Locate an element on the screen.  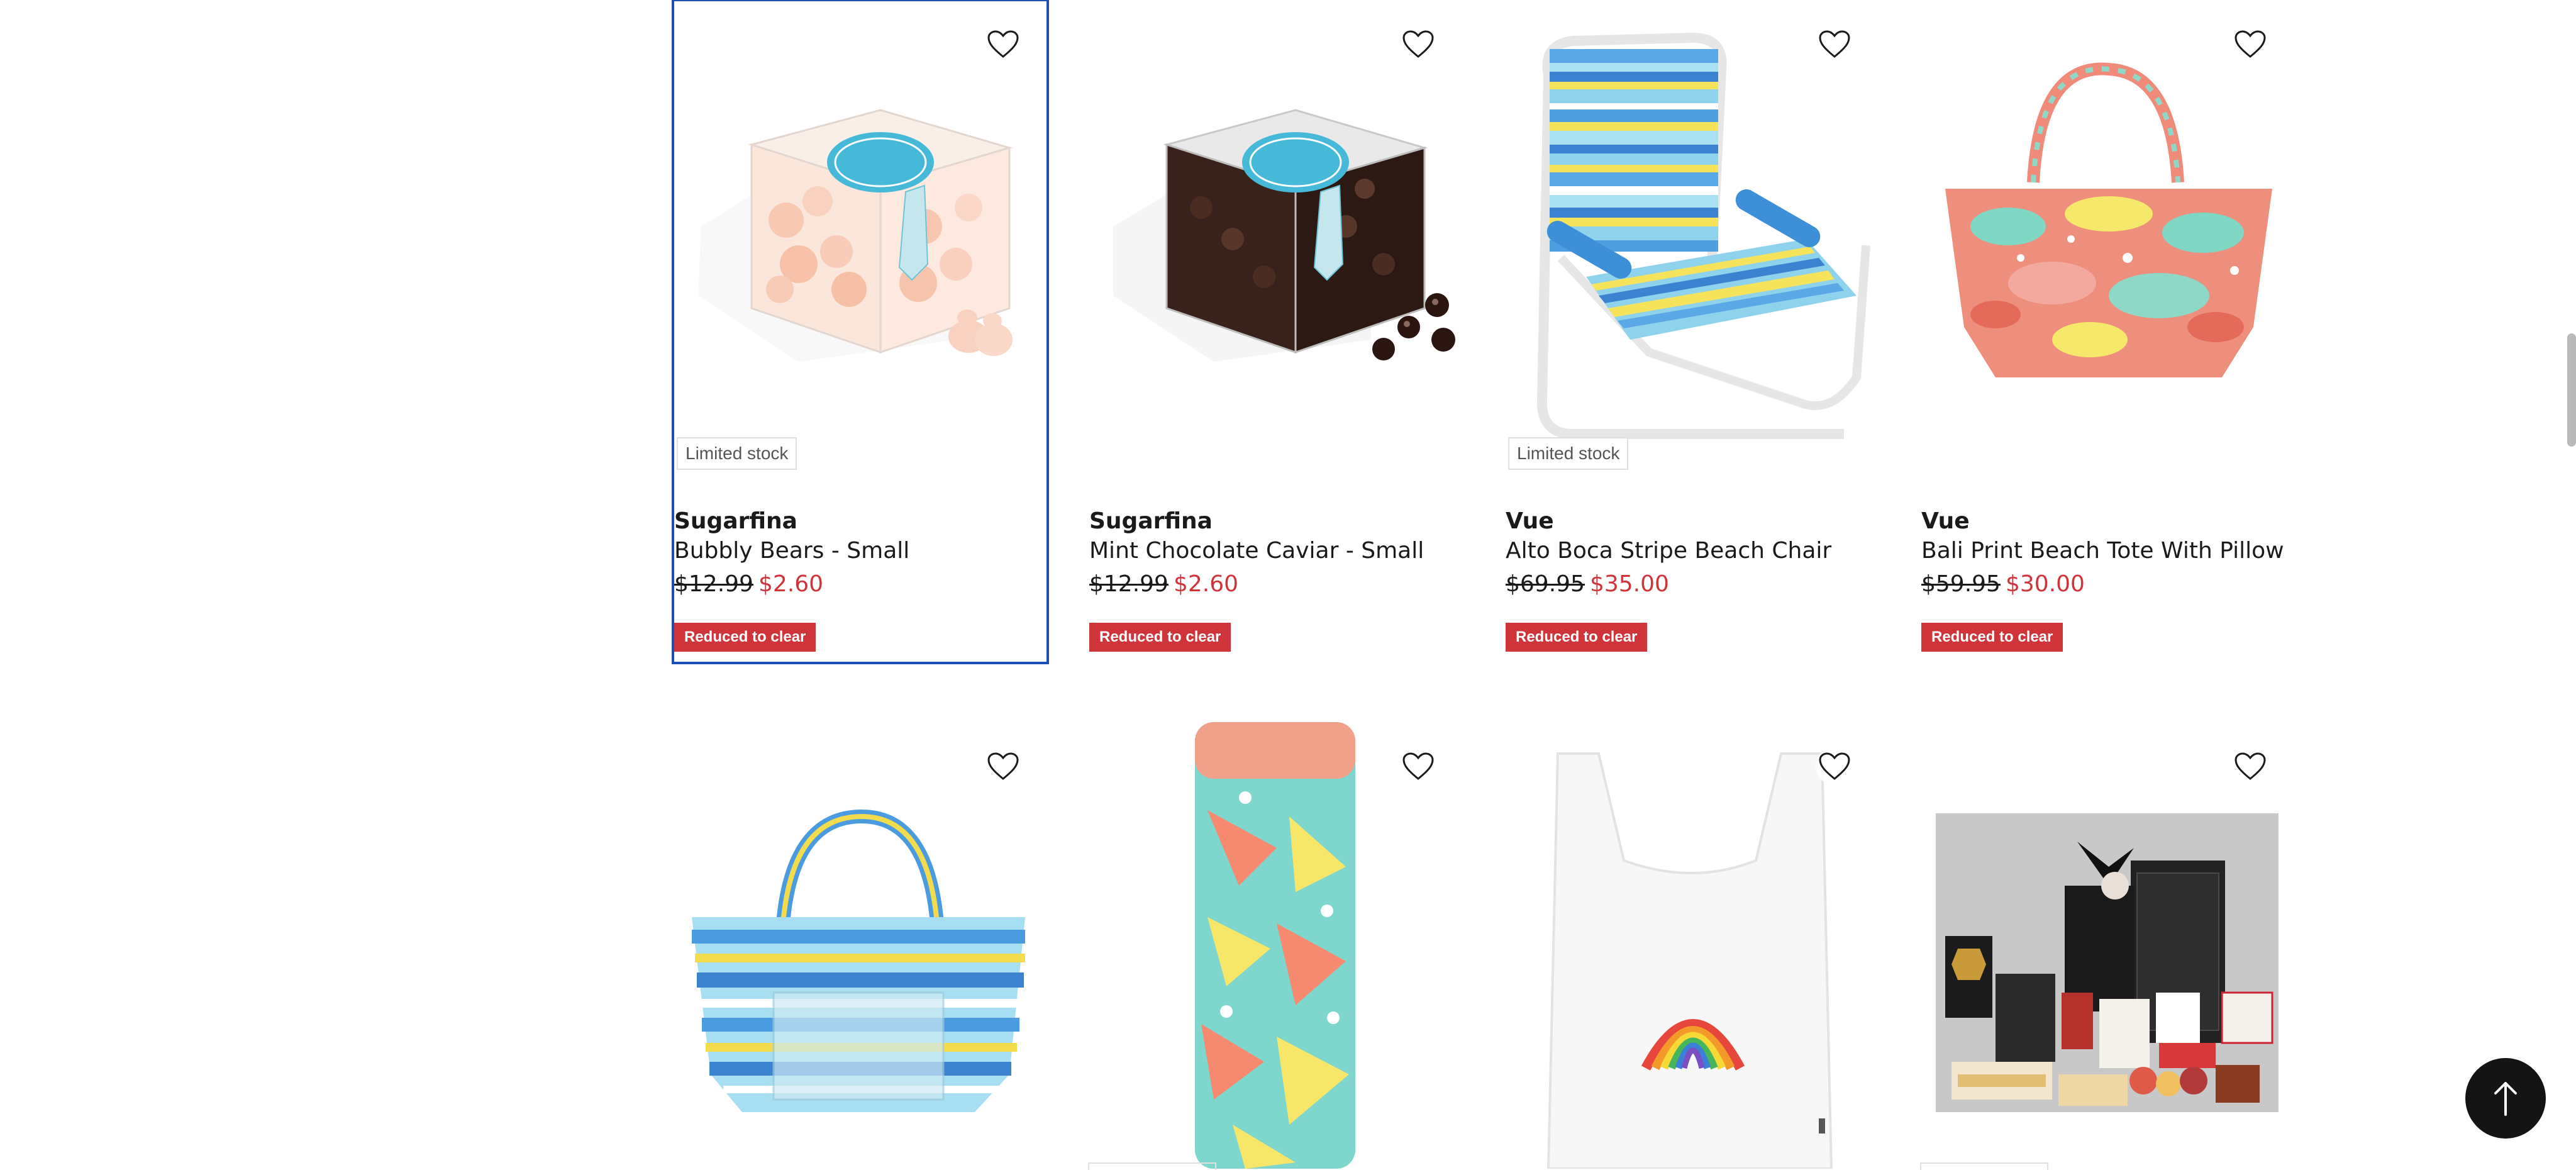
sale-price: $35.00 is located at coordinates (1629, 584).